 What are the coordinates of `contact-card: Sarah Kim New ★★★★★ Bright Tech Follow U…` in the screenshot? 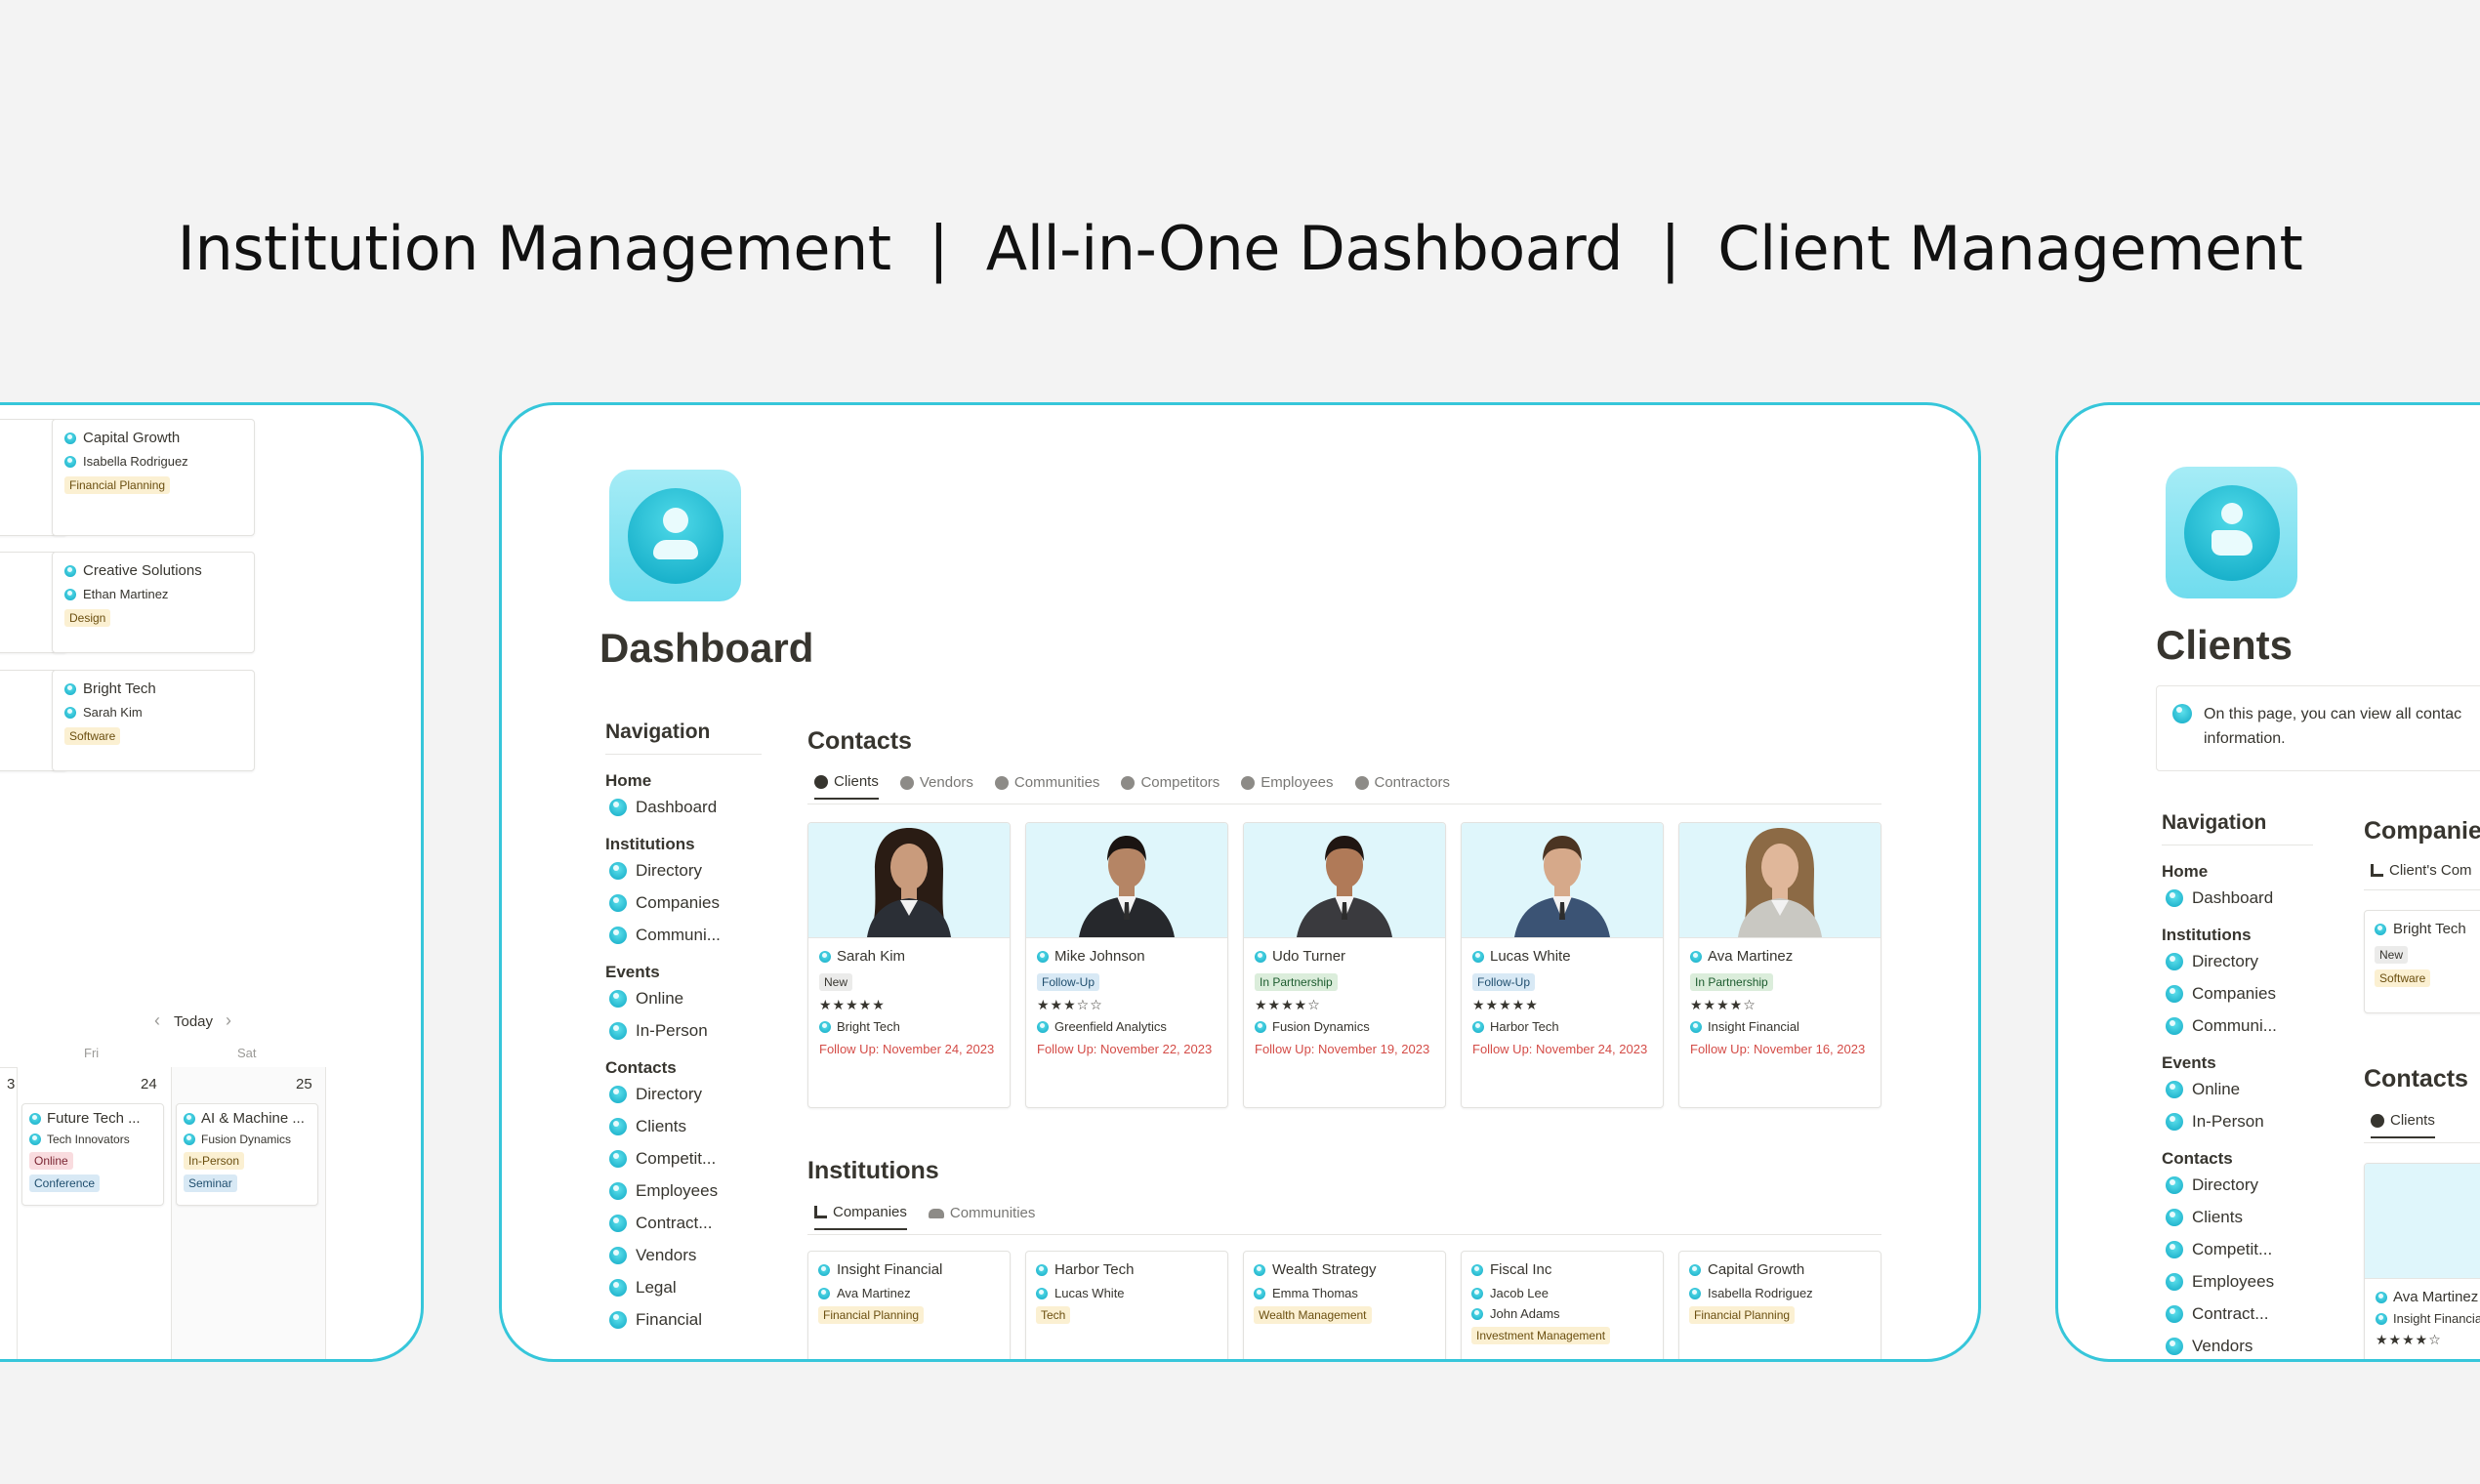 It's located at (909, 965).